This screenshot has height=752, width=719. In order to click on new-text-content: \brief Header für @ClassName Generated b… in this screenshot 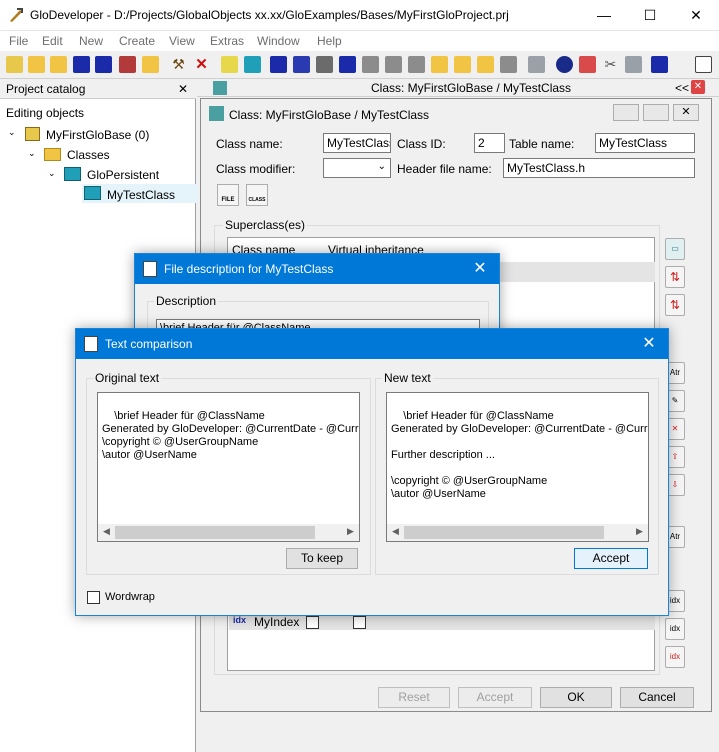, I will do `click(519, 455)`.